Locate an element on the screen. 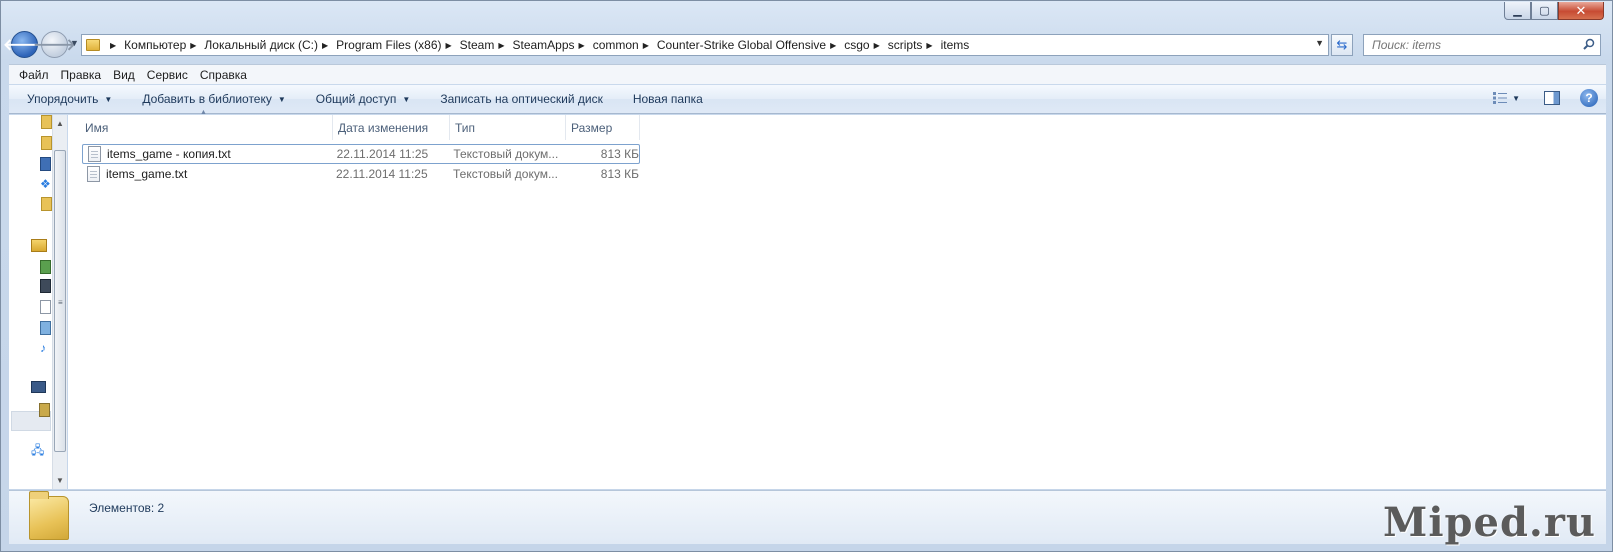 The image size is (1613, 552). menu-help: Справка is located at coordinates (223, 75).